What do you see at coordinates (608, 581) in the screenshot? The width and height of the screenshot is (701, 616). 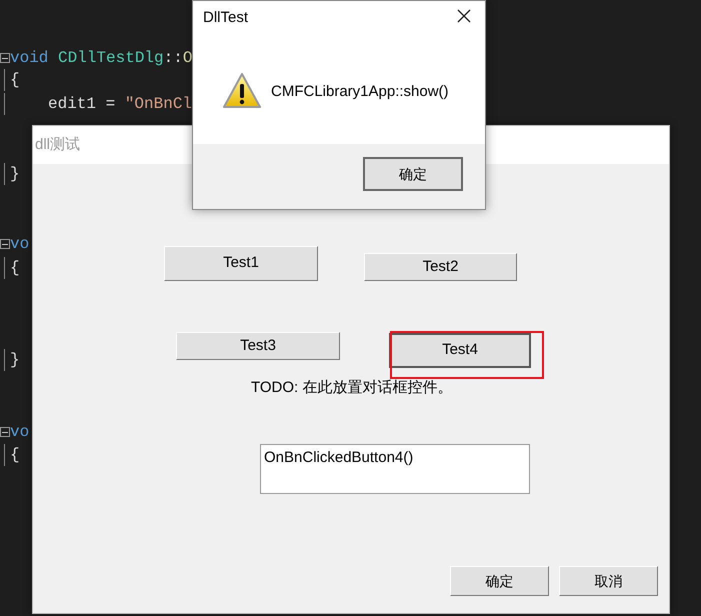 I see `cancel-button: 取消` at bounding box center [608, 581].